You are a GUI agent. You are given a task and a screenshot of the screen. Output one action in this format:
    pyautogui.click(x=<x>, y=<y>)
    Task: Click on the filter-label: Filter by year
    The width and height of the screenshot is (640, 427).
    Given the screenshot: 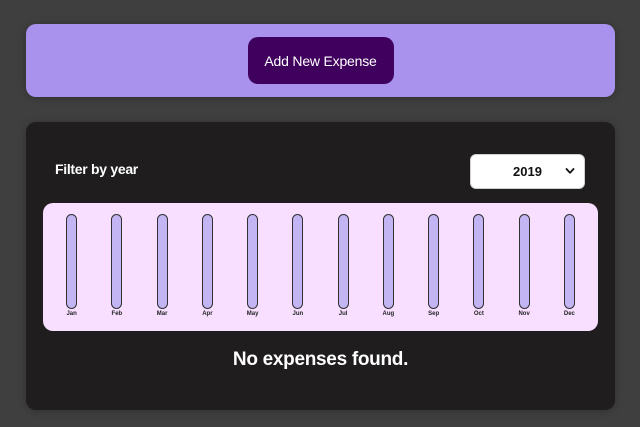 What is the action you would take?
    pyautogui.click(x=96, y=169)
    